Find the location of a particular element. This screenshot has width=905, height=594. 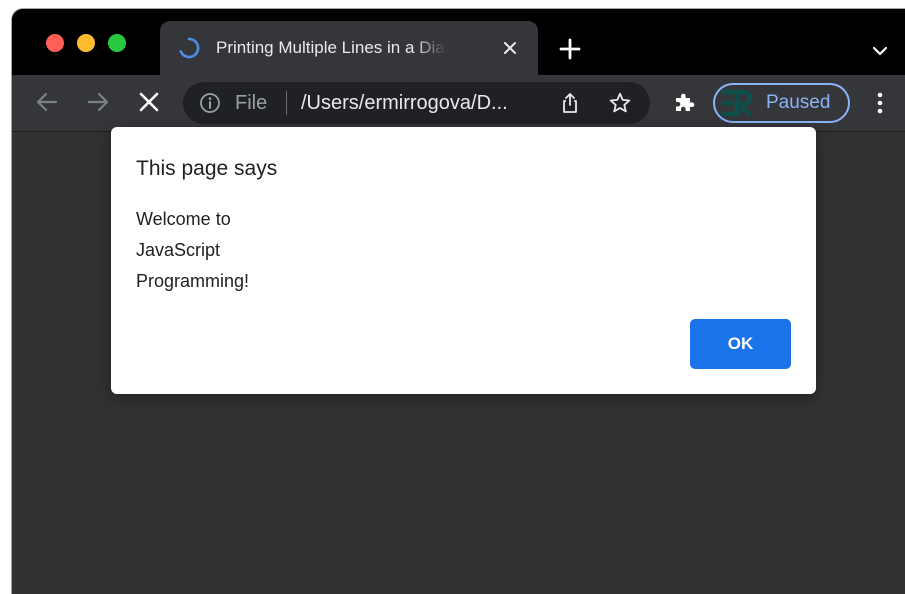

forward-arrow-icon is located at coordinates (98, 102).